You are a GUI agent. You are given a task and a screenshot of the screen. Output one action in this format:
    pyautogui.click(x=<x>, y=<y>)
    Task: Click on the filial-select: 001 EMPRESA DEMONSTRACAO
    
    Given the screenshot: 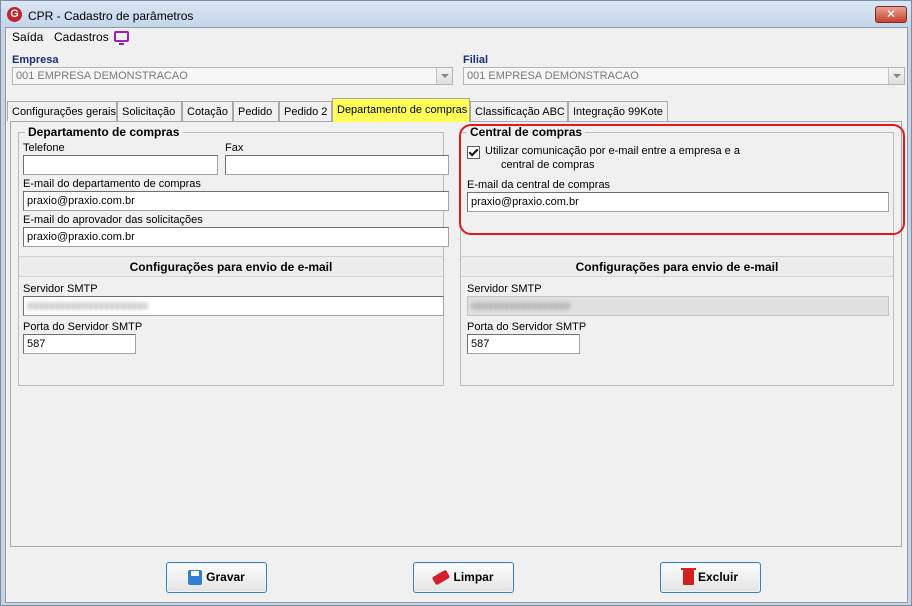 What is the action you would take?
    pyautogui.click(x=684, y=76)
    